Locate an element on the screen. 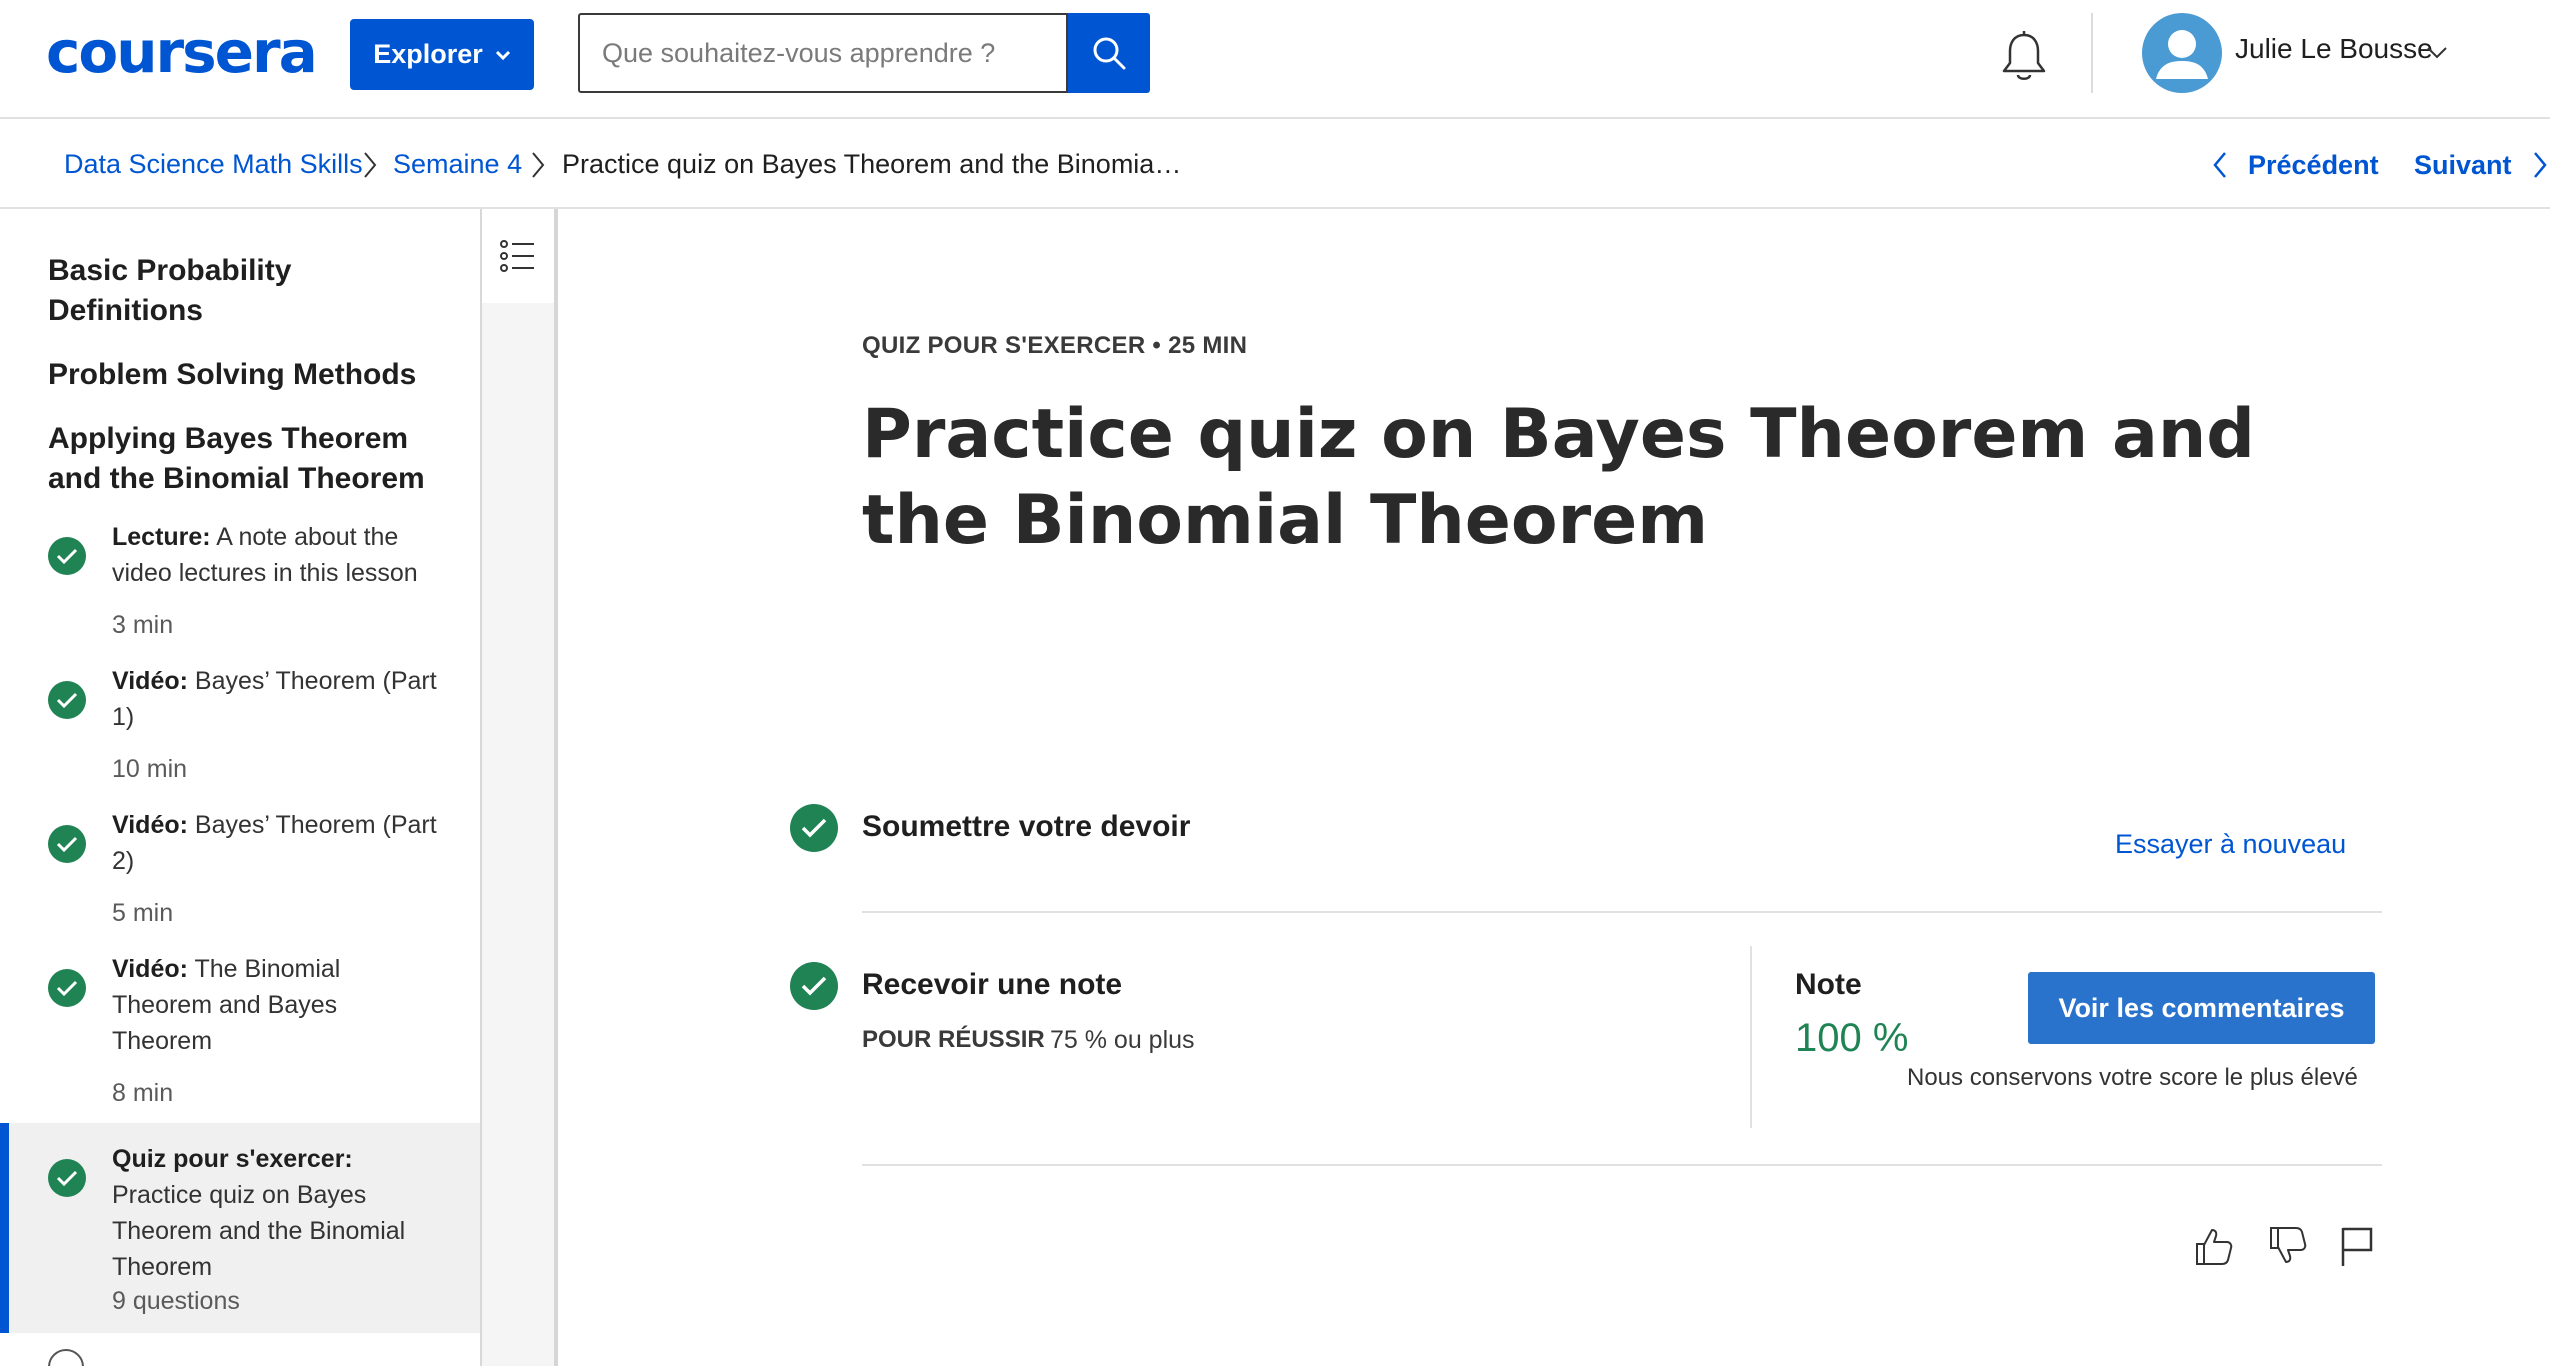 The image size is (2550, 1366). sidebar-item-text: Vidéo: Bayes’ Theorem (Part 1) is located at coordinates (277, 699).